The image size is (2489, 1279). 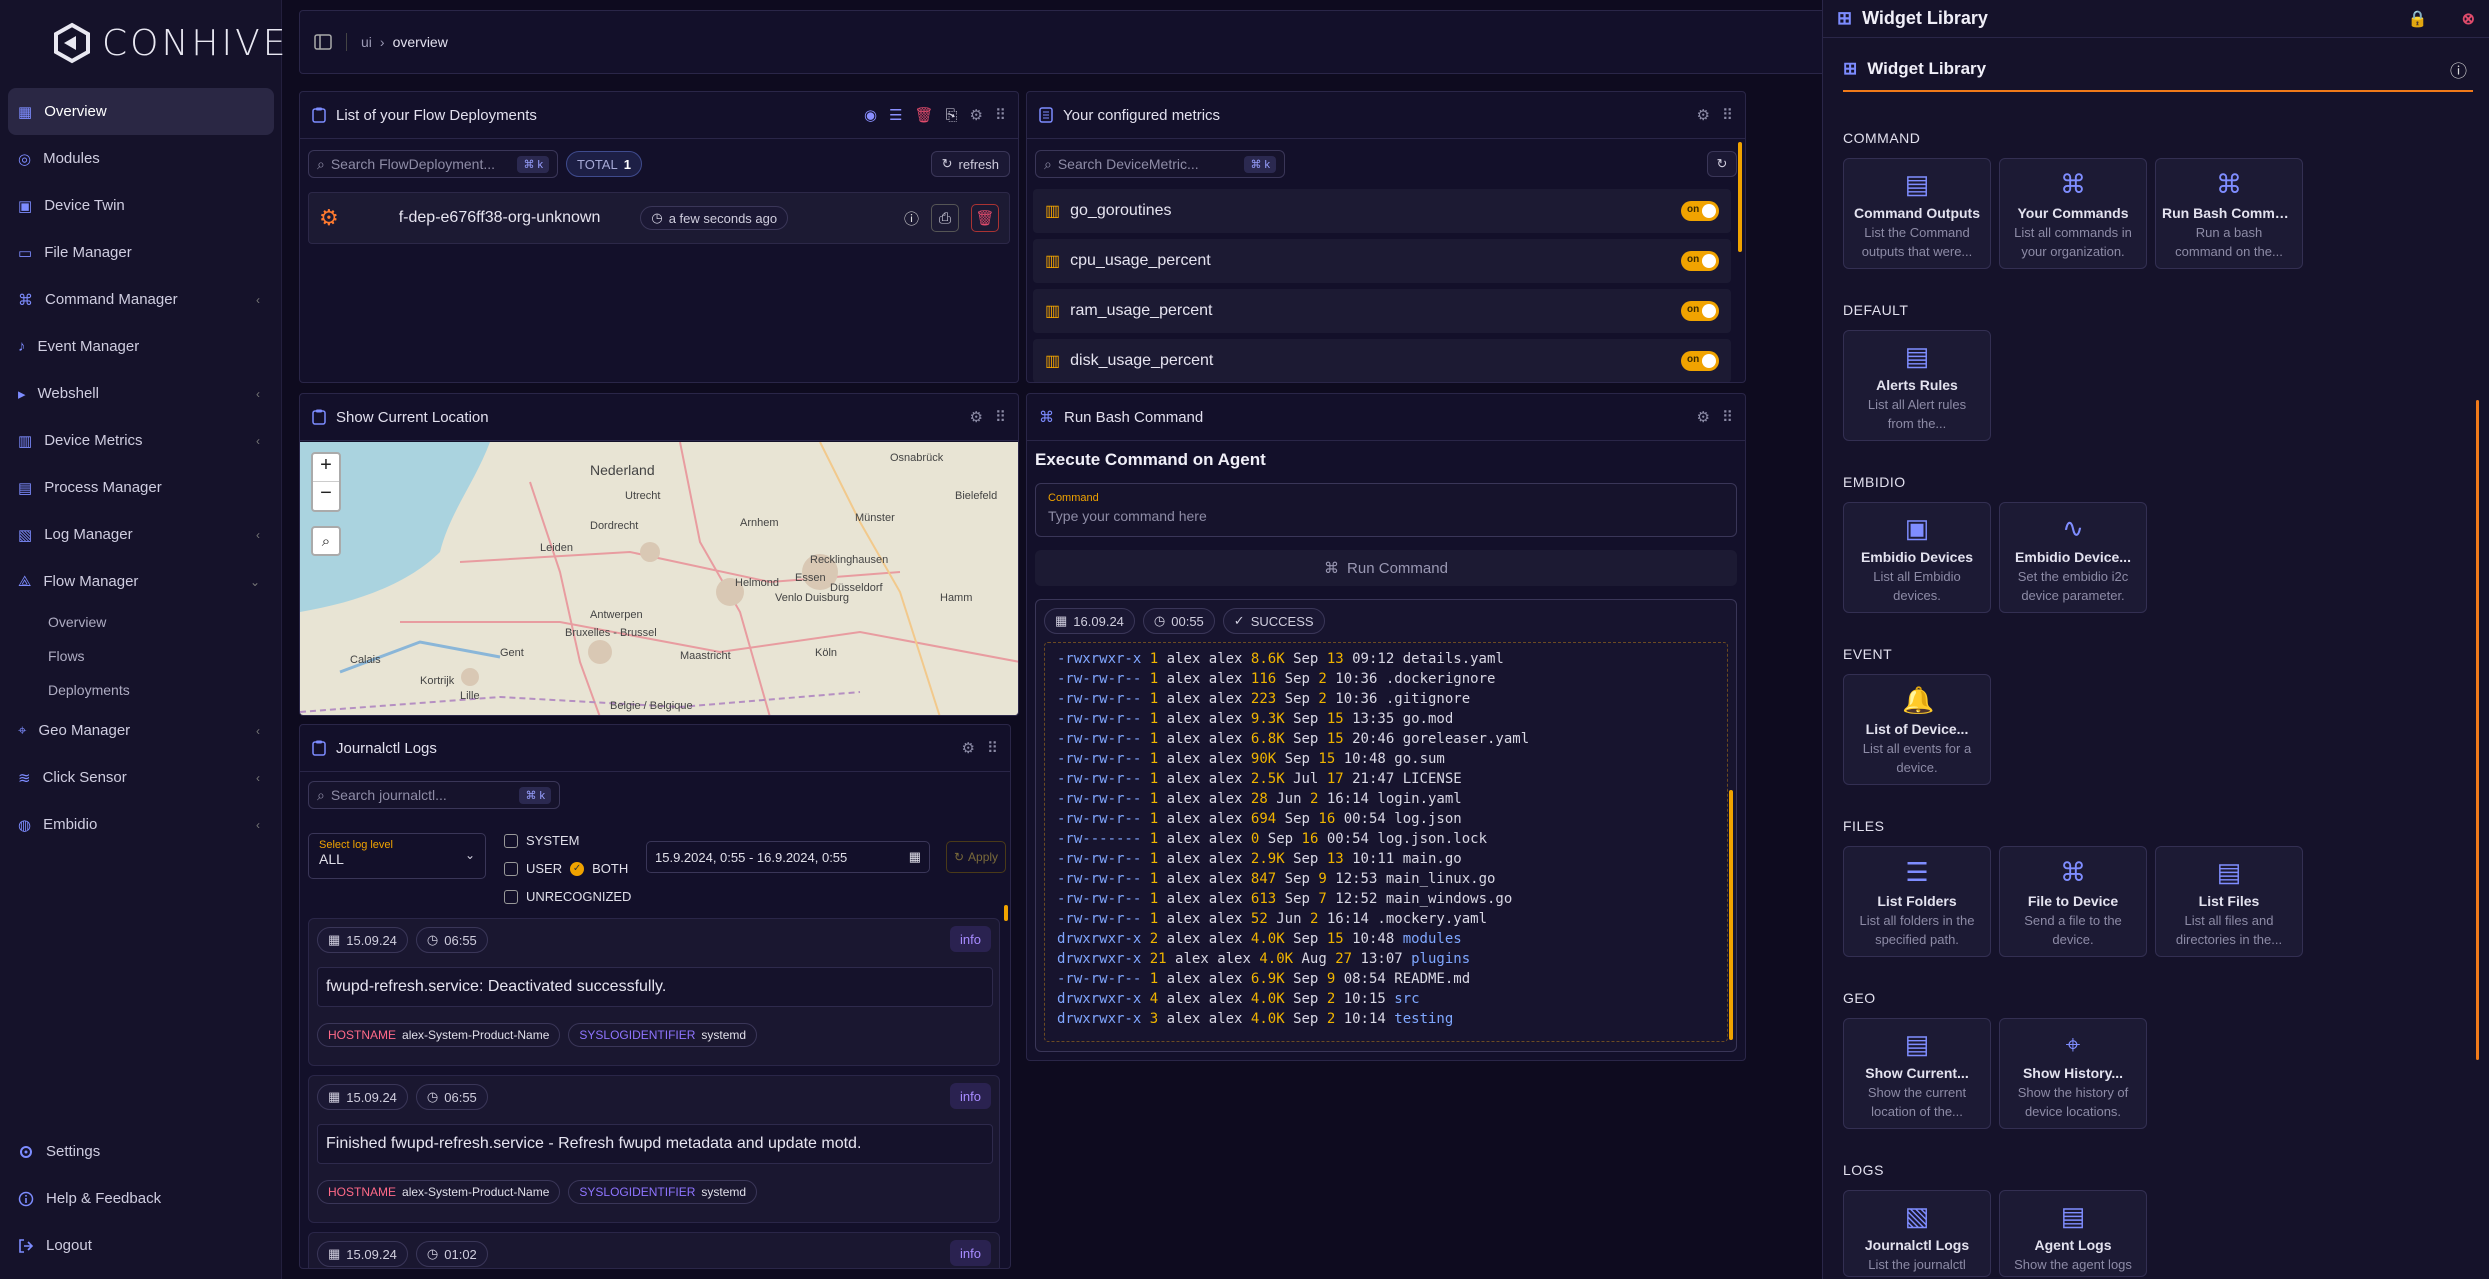 I want to click on metric-row: ▥ disk_usage_percent on, so click(x=1382, y=360).